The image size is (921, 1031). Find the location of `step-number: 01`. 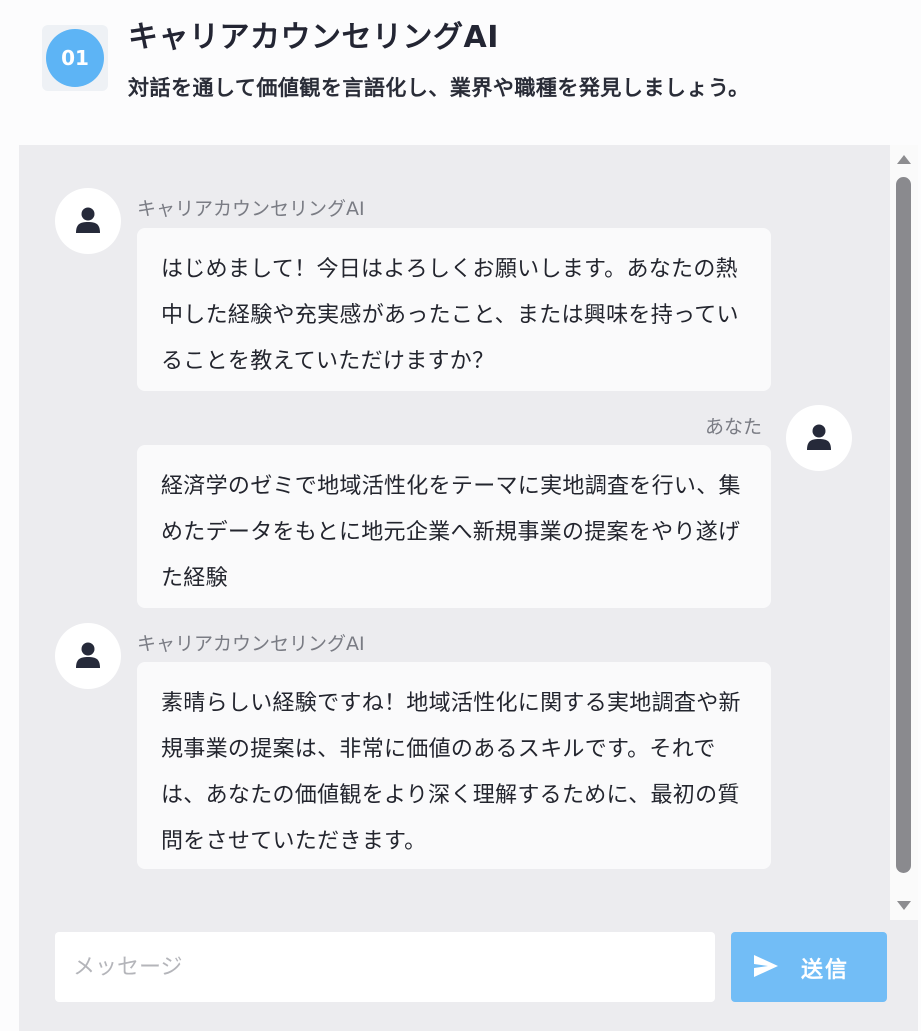

step-number: 01 is located at coordinates (75, 58).